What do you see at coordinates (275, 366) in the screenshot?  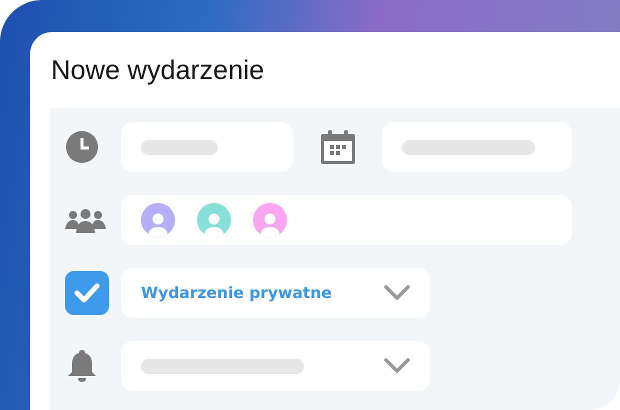 I see `reminder-dropdown` at bounding box center [275, 366].